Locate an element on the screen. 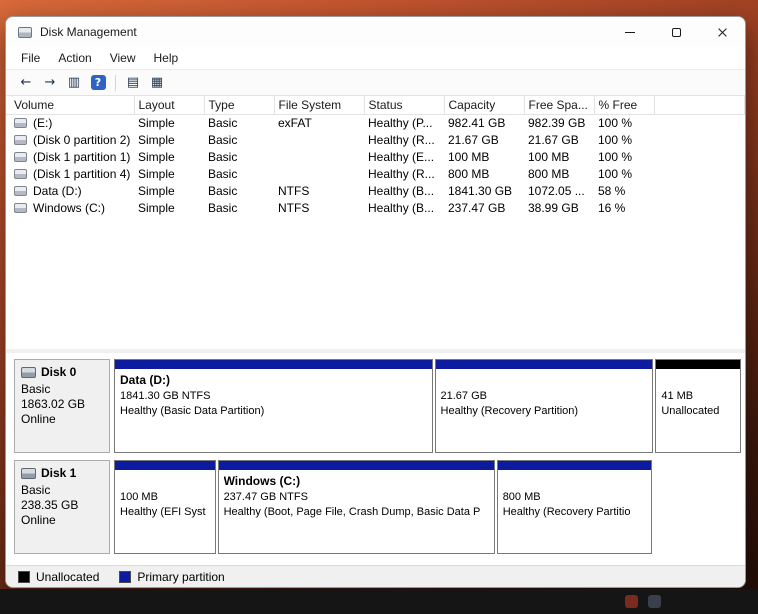 Image resolution: width=758 pixels, height=614 pixels. partition-size: 1841.30 GB NTFS is located at coordinates (165, 396).